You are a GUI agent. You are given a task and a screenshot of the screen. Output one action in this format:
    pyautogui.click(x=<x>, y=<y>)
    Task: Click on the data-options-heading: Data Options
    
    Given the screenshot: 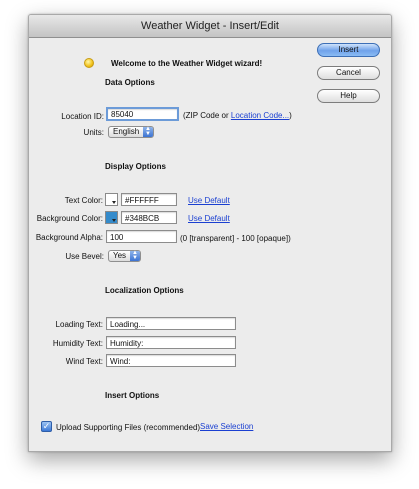 What is the action you would take?
    pyautogui.click(x=130, y=82)
    